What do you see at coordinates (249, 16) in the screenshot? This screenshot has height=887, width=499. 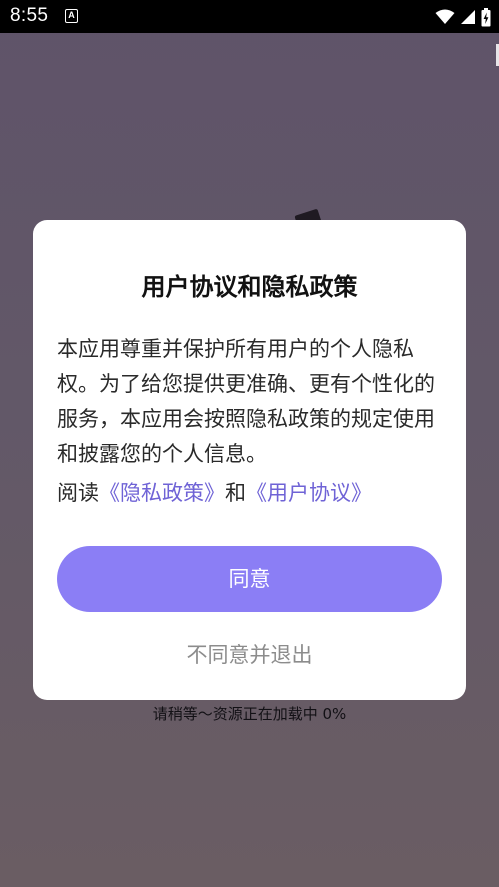 I see `status-bar: 8:55 A` at bounding box center [249, 16].